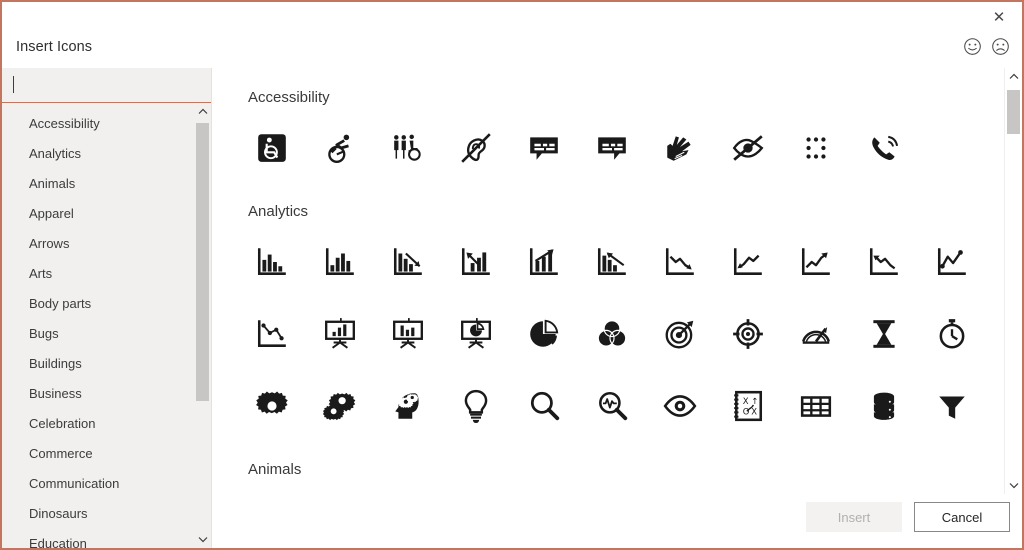 The image size is (1024, 550). What do you see at coordinates (748, 334) in the screenshot?
I see `crosshair-target-icon` at bounding box center [748, 334].